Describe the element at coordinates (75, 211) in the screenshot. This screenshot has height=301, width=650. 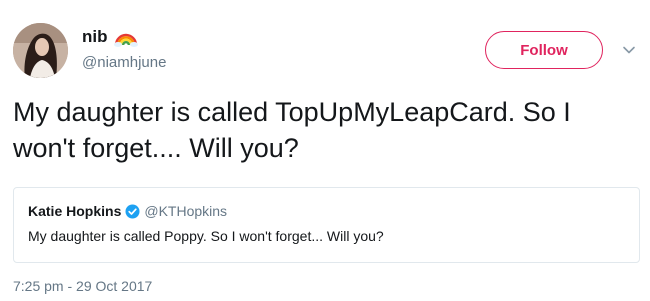
I see `quoted-author-name: Katie Hopkins` at that location.